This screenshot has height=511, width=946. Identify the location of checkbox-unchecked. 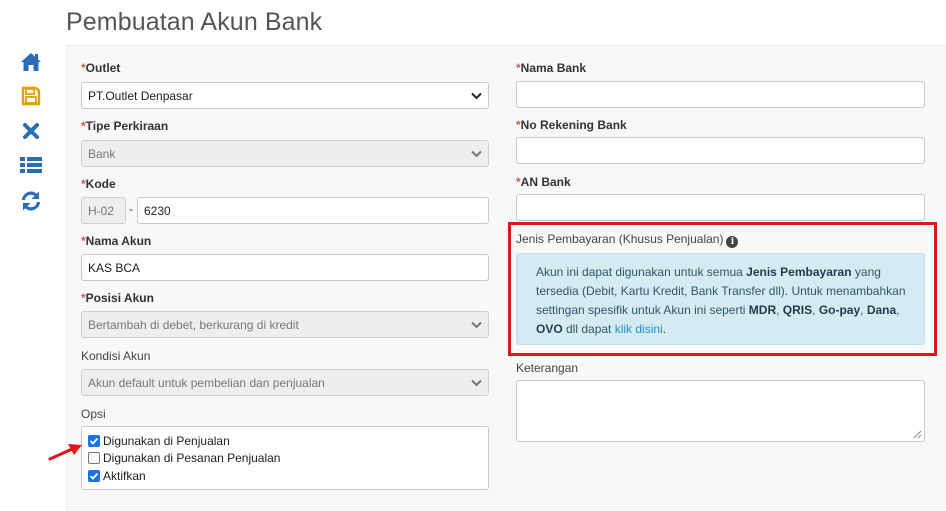
(94, 458).